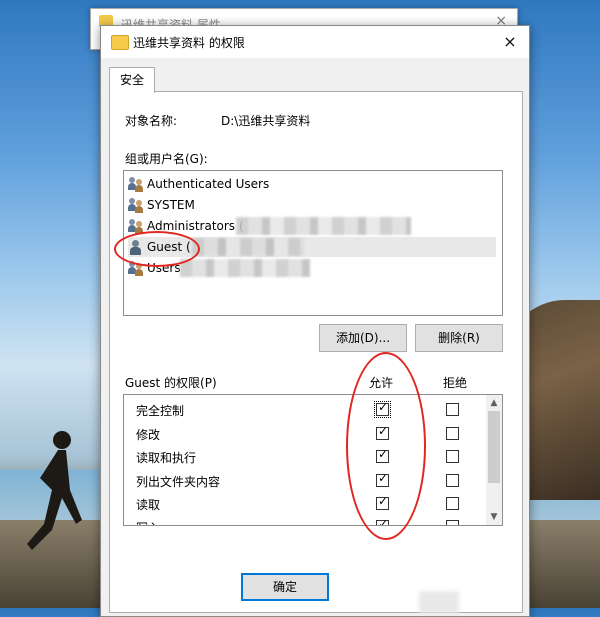  Describe the element at coordinates (304, 457) in the screenshot. I see `permission-row-read-execute: 读取和执行 ✓` at that location.